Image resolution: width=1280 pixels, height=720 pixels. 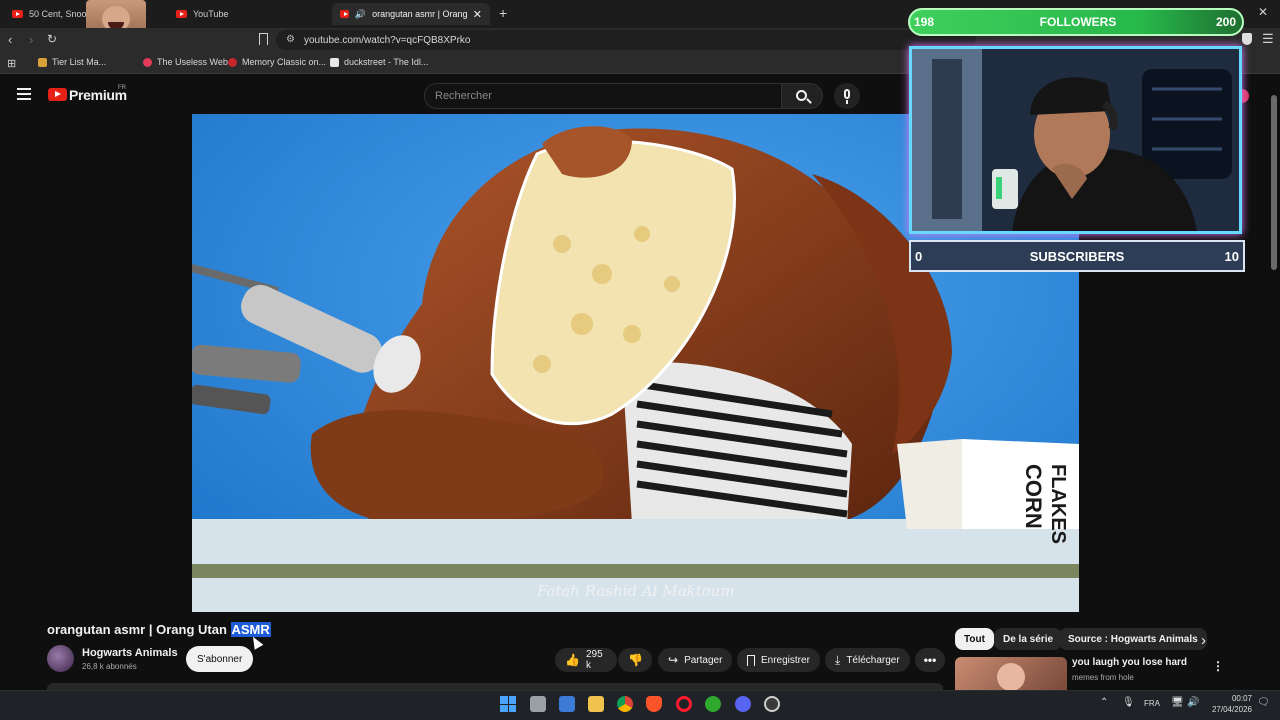 I want to click on useless-web-favicon-icon, so click(x=147, y=62).